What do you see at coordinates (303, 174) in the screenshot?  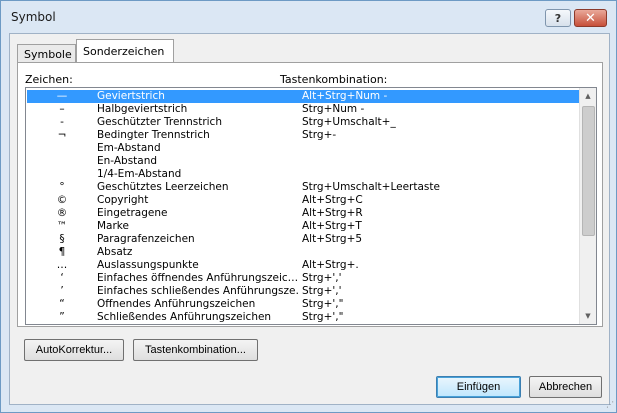 I see `list-item: 1/4-Em-Abstand` at bounding box center [303, 174].